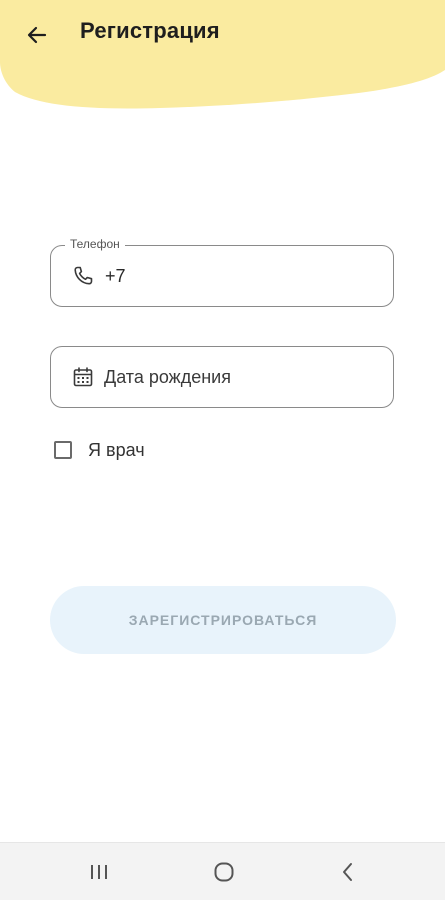 This screenshot has width=445, height=900. I want to click on home-button, so click(224, 872).